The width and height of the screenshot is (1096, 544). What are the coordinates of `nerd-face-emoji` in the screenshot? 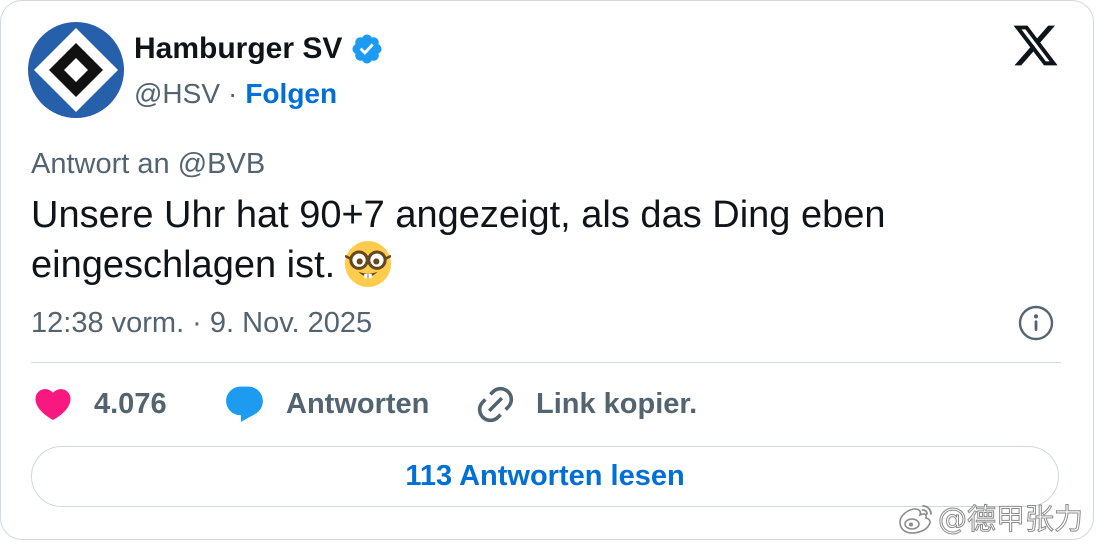 It's located at (368, 264).